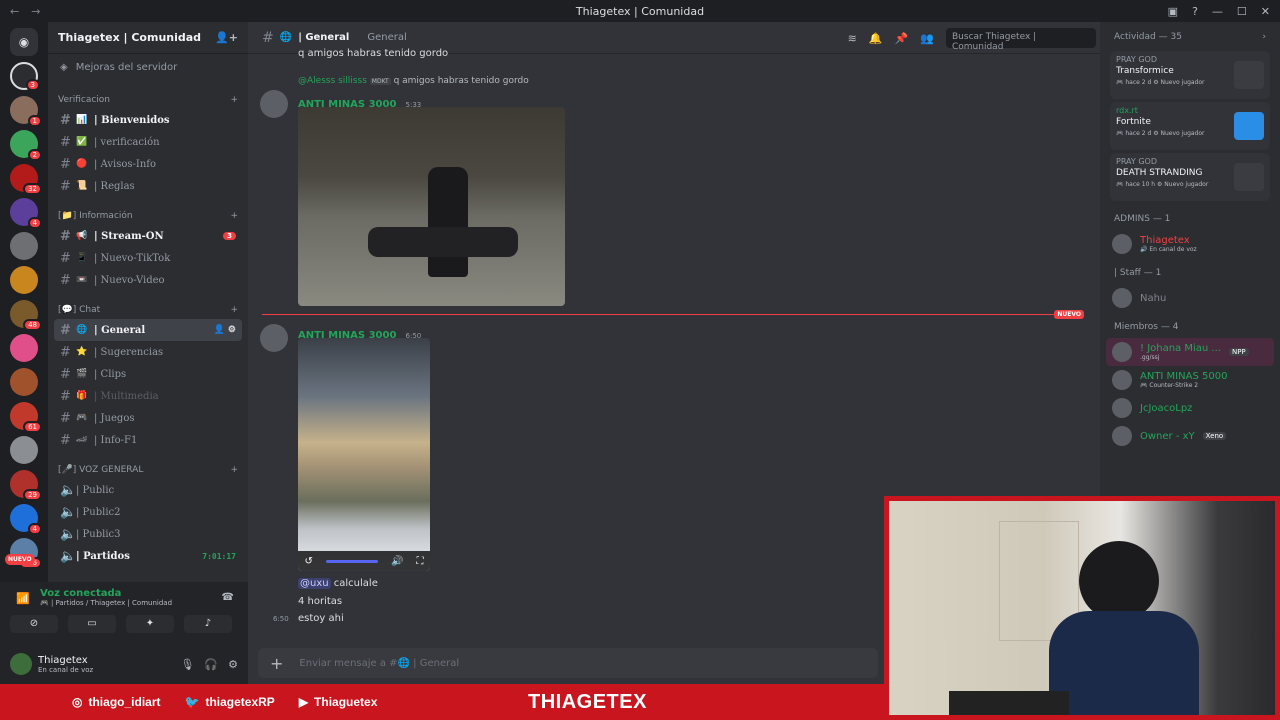 This screenshot has width=1280, height=720. I want to click on channel-topic: General, so click(386, 37).